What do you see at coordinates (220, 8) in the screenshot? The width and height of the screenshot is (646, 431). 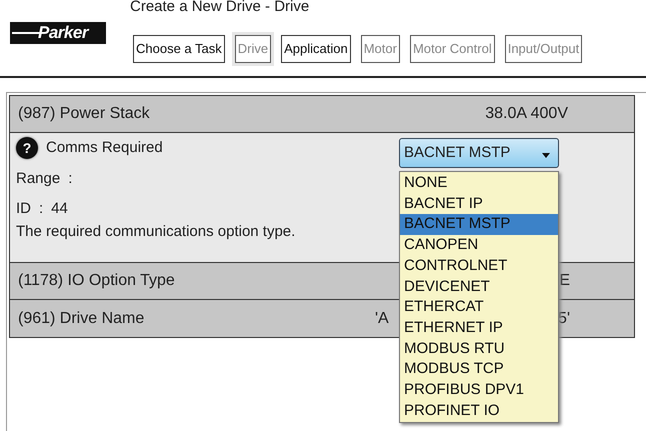 I see `page-title: Create a New Drive - Drive` at bounding box center [220, 8].